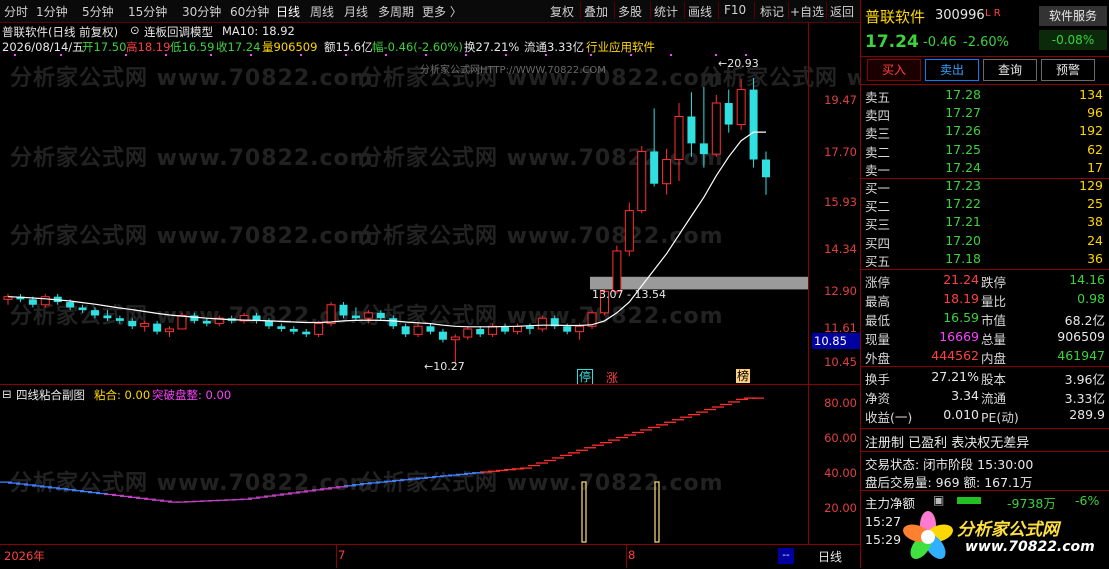 The width and height of the screenshot is (1109, 569). Describe the element at coordinates (952, 70) in the screenshot. I see `sell-button: 卖出` at that location.